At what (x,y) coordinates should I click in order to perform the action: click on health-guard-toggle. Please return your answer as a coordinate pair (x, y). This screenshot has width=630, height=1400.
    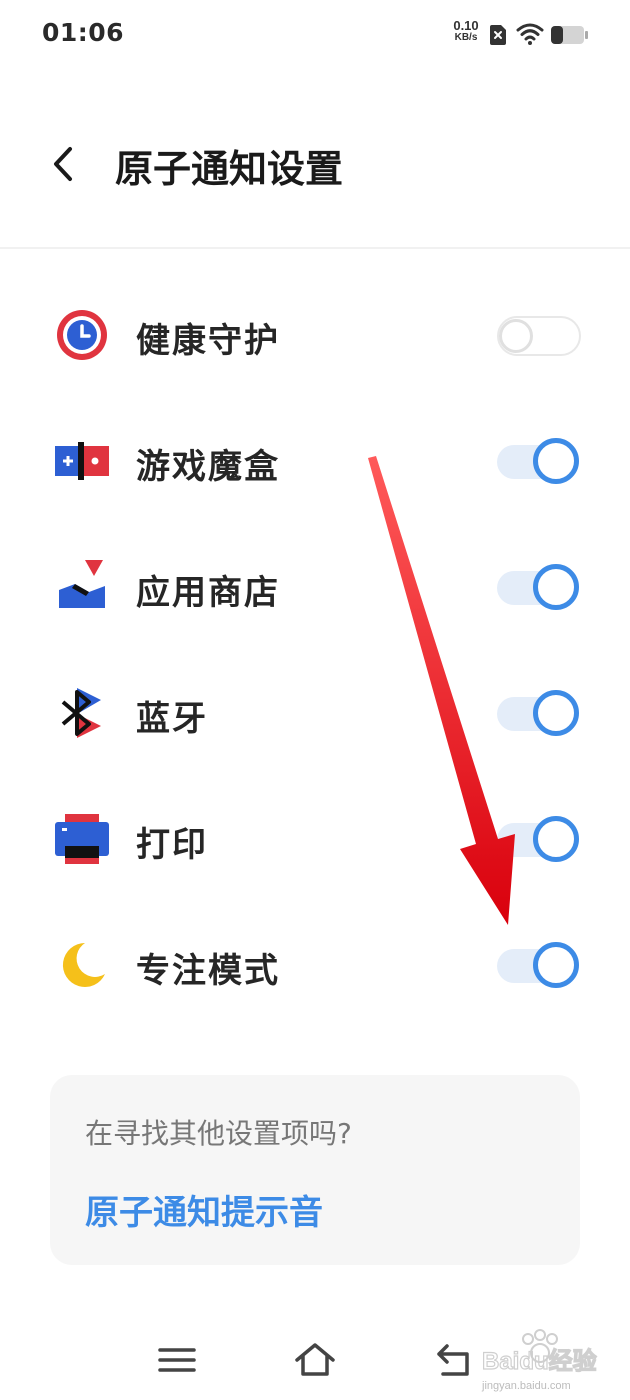
    Looking at the image, I should click on (538, 336).